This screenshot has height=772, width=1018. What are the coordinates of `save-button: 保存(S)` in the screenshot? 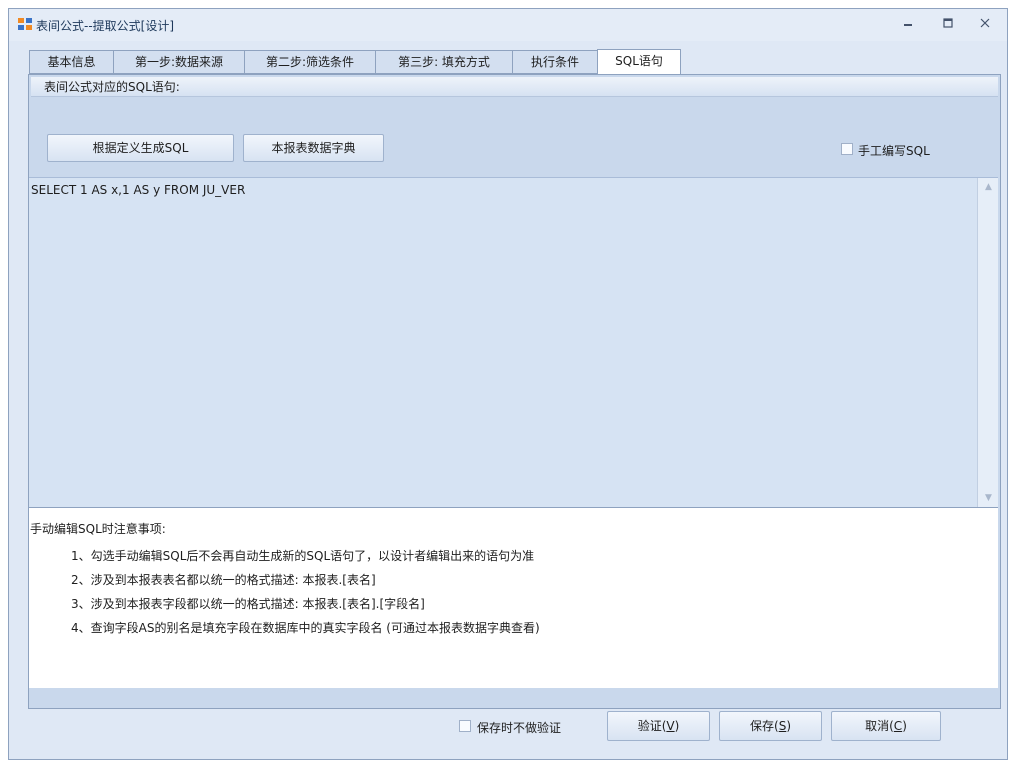 It's located at (770, 726).